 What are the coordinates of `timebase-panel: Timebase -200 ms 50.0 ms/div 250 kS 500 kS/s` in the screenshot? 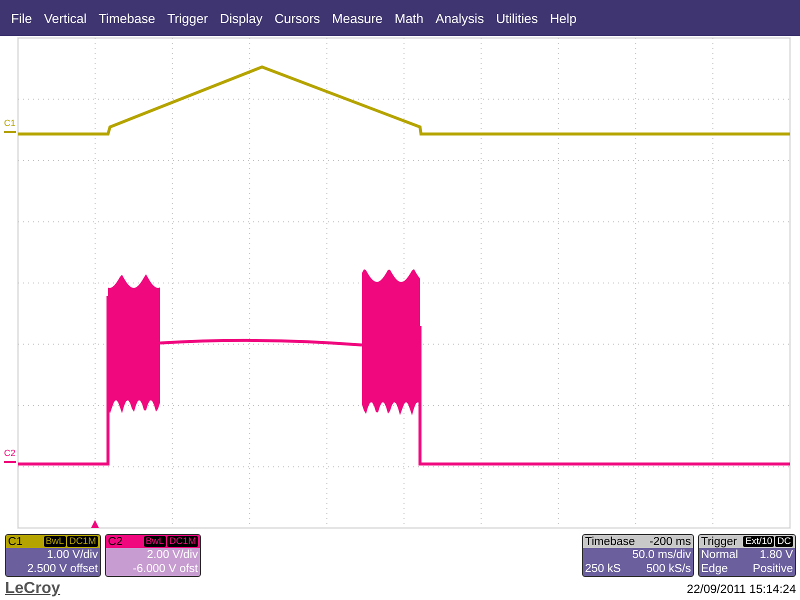 It's located at (638, 555).